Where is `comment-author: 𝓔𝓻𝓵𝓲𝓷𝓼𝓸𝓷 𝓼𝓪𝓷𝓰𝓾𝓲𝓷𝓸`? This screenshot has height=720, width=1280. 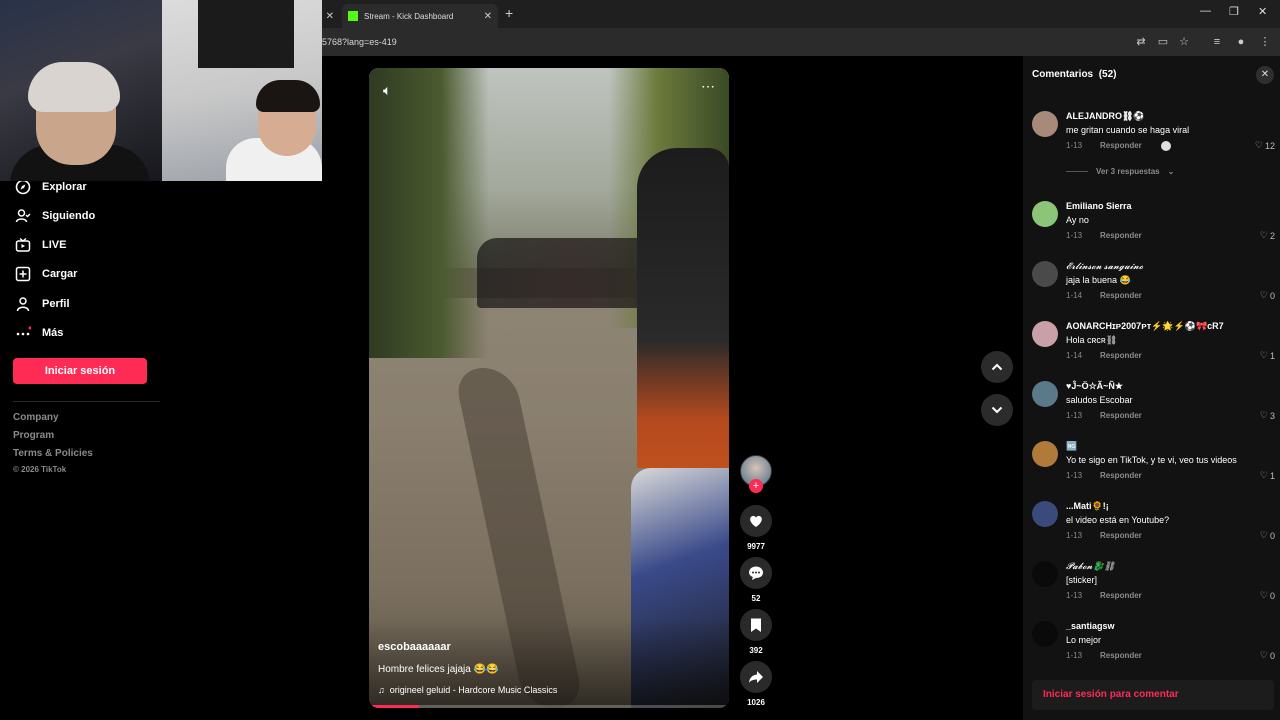 comment-author: 𝓔𝓻𝓵𝓲𝓷𝓼𝓸𝓷 𝓼𝓪𝓷𝓰𝓾𝓲𝓷𝓸 is located at coordinates (1104, 266).